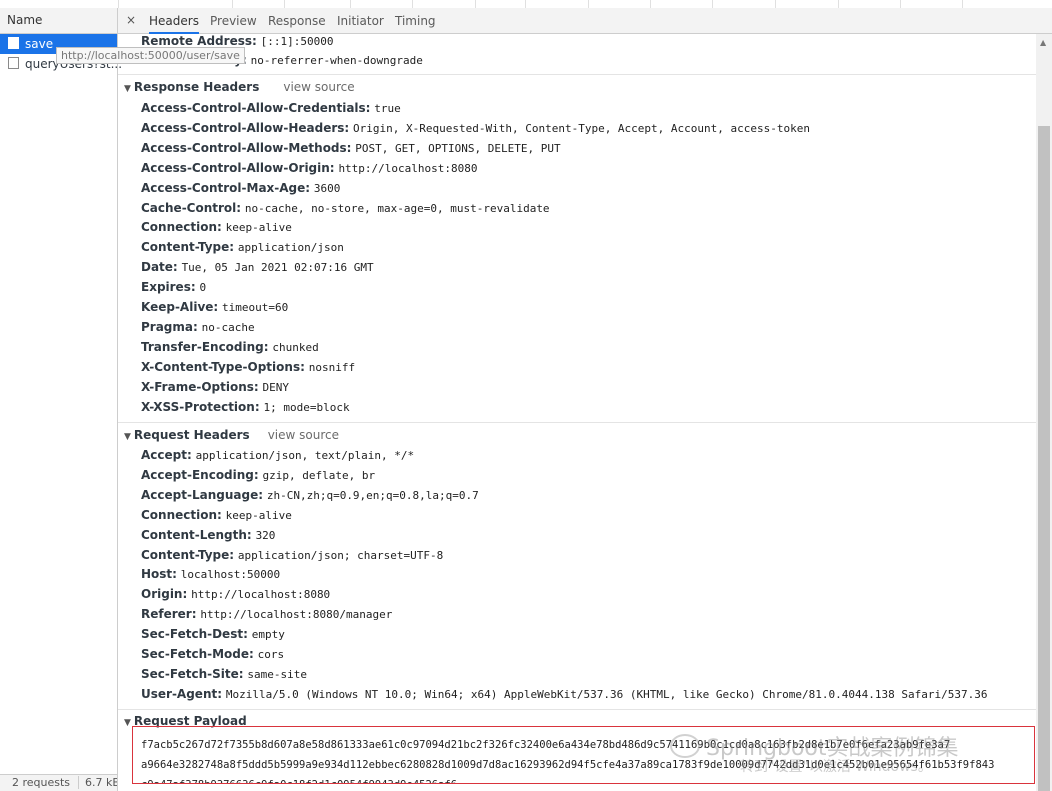  Describe the element at coordinates (197, 654) in the screenshot. I see `header-key: Sec-Fetch-Mode:` at that location.